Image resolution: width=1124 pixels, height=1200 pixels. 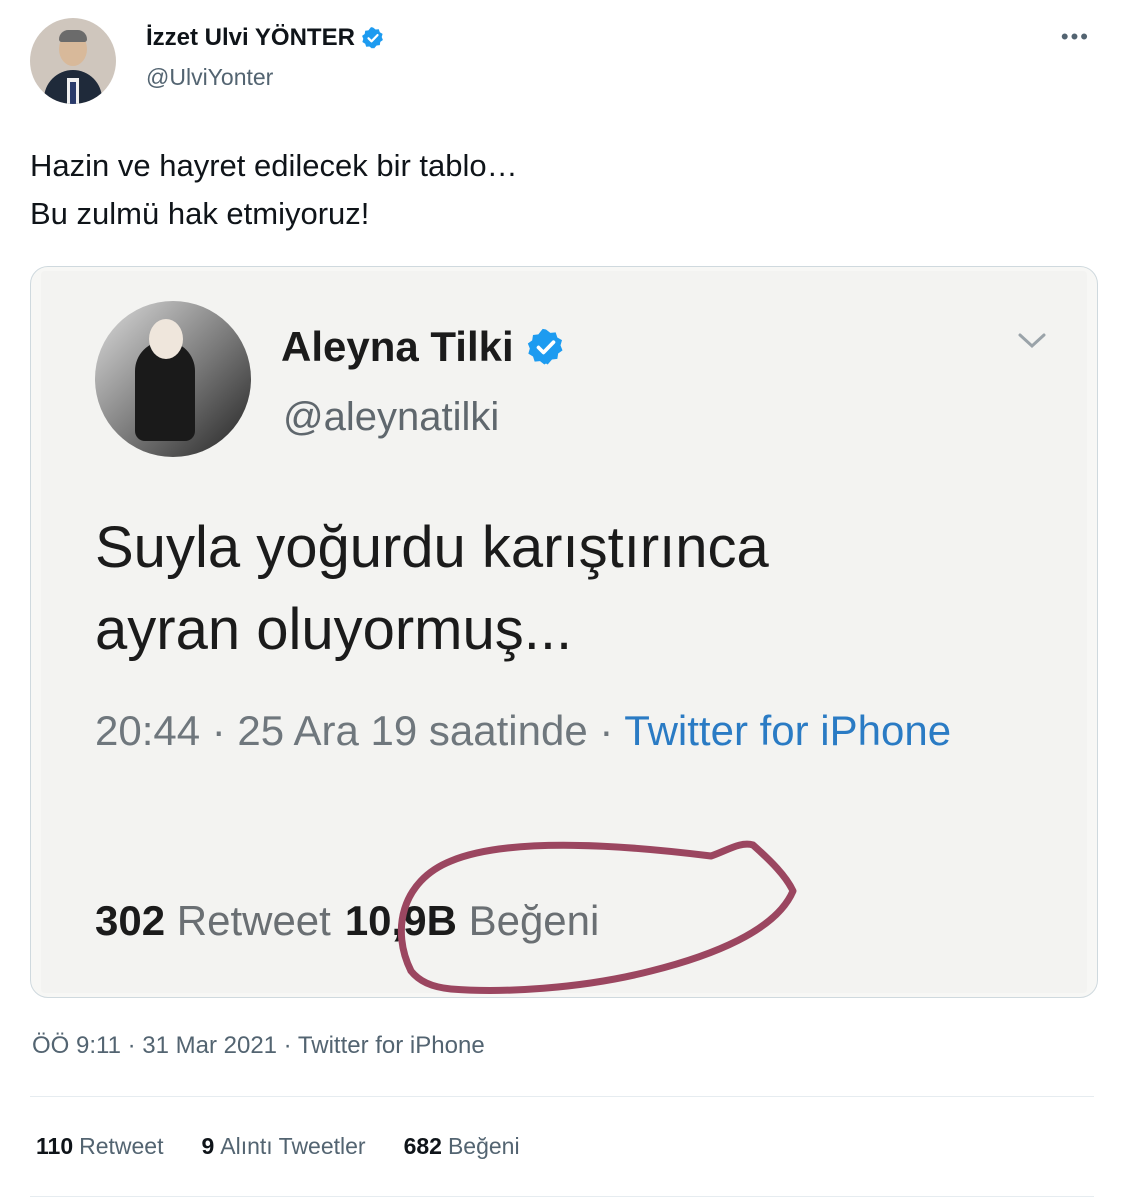 What do you see at coordinates (483, 1146) in the screenshot?
I see `likes-label: Beğeni` at bounding box center [483, 1146].